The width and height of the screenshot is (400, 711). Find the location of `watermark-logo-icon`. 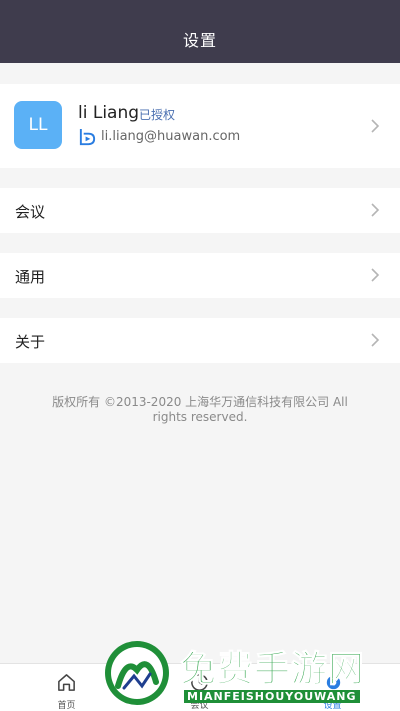

watermark-logo-icon is located at coordinates (137, 673).